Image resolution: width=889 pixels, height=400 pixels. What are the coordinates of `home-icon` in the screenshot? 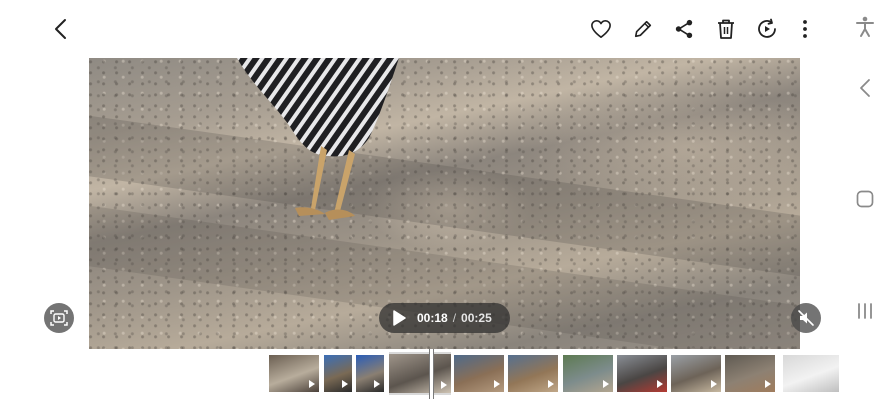 It's located at (865, 199).